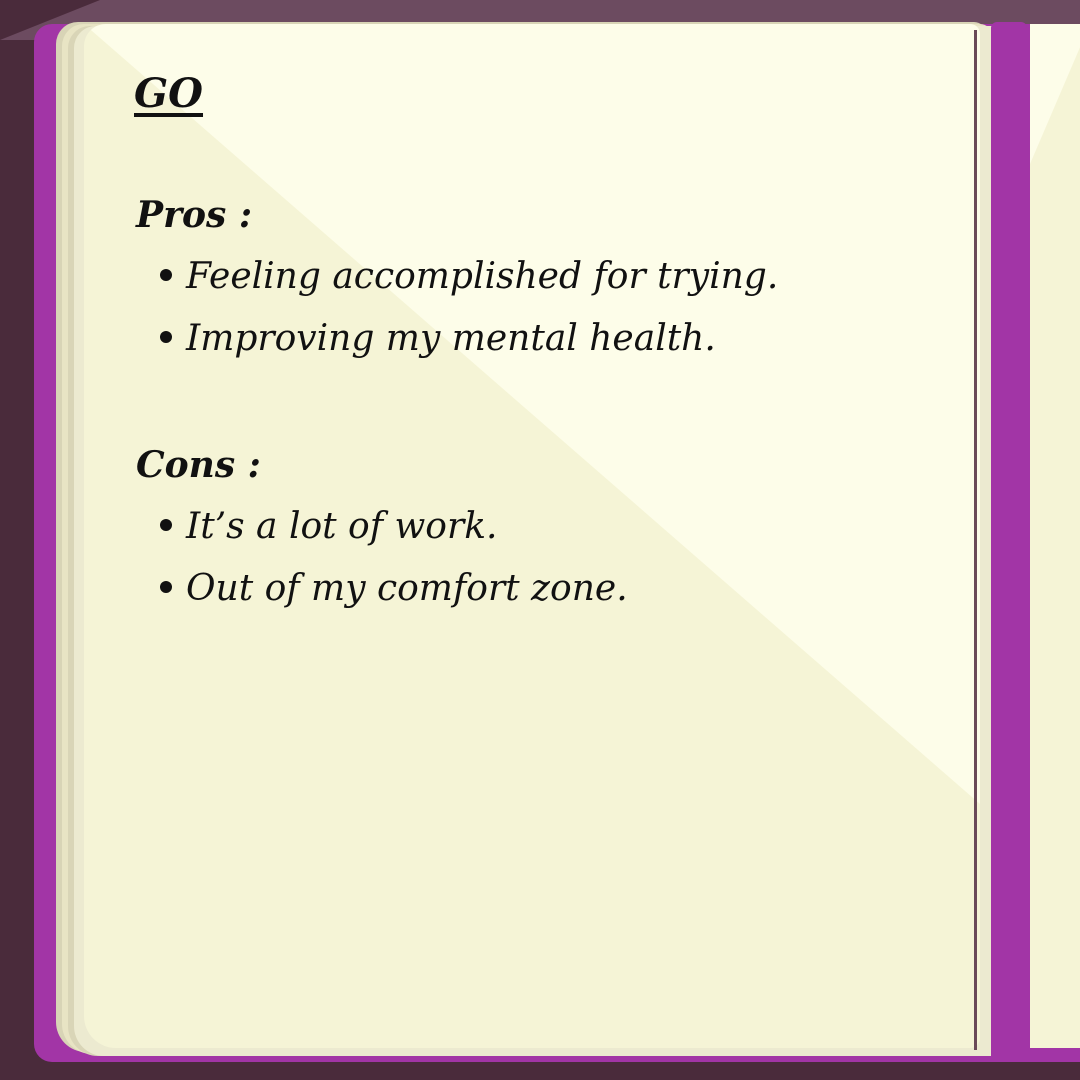 The width and height of the screenshot is (1080, 1080). Describe the element at coordinates (978, 540) in the screenshot. I see `page-edge-line` at that location.